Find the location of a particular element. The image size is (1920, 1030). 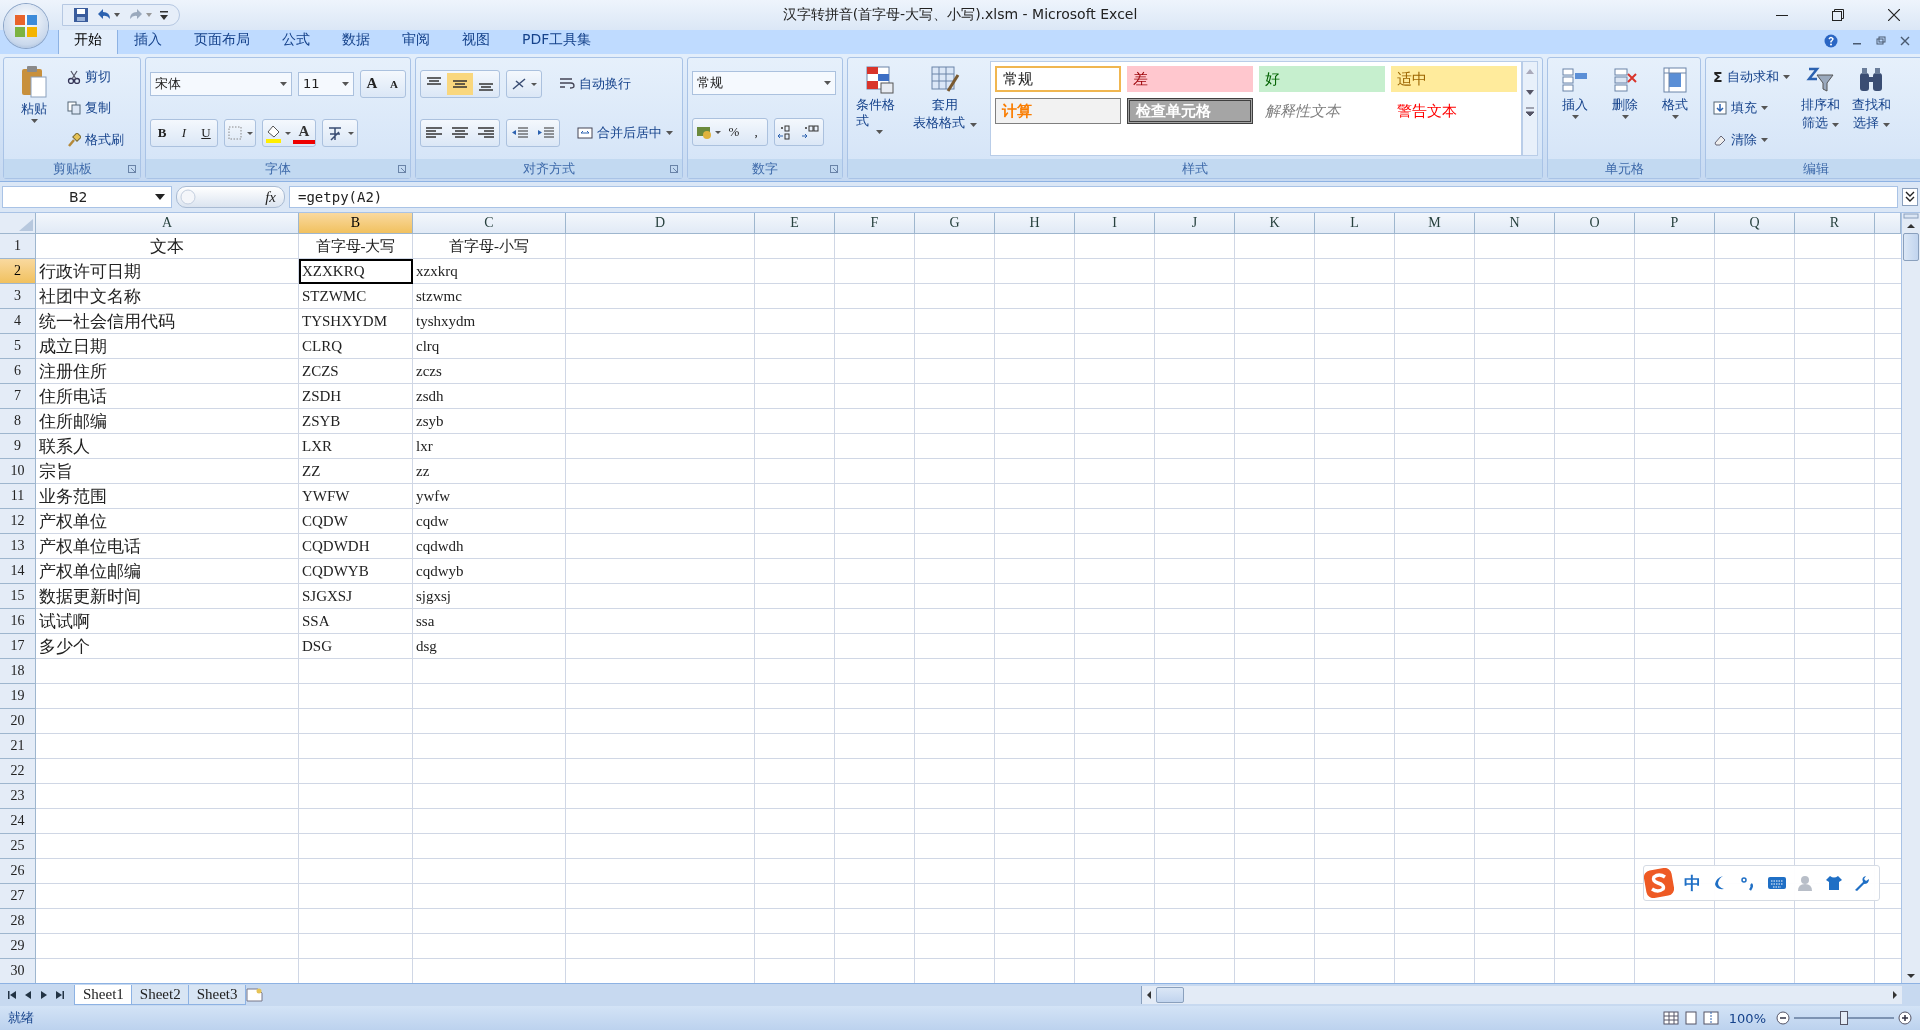

row-header: 7 is located at coordinates (18, 396).